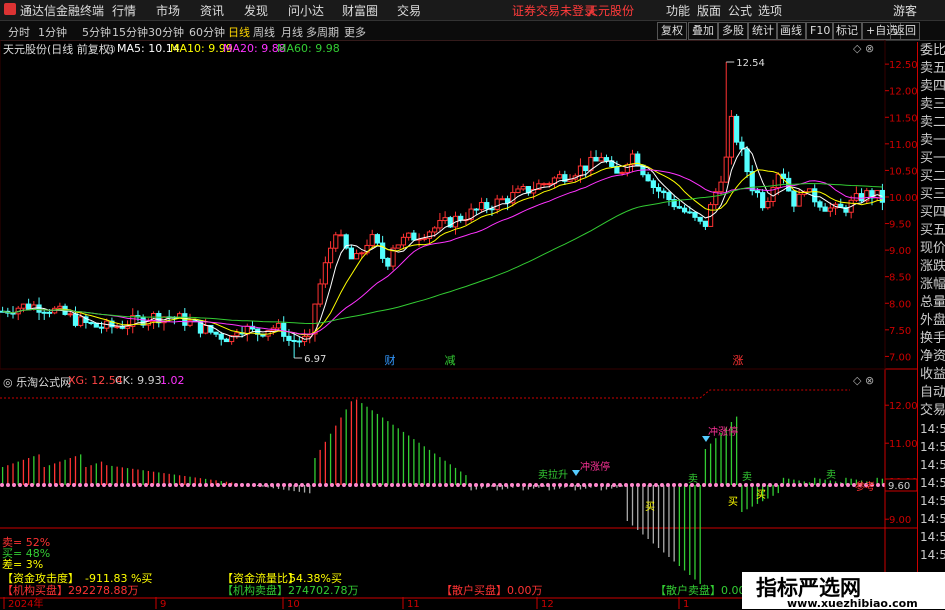  I want to click on toolbar-biaoji: 标记, so click(847, 31).